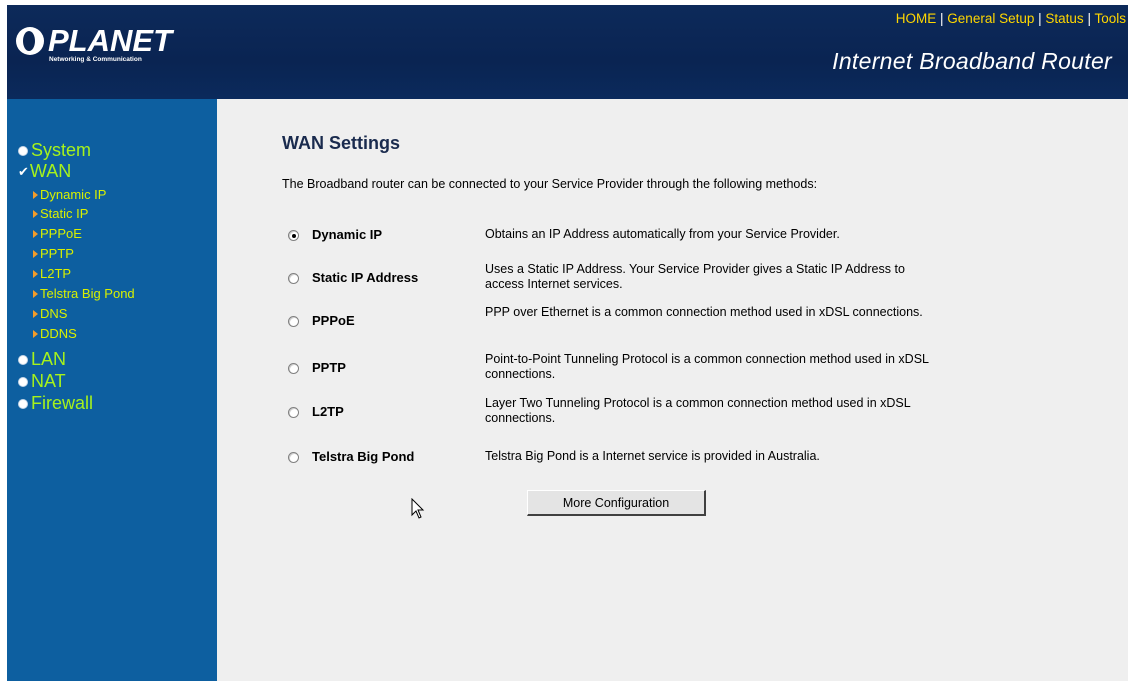 Image resolution: width=1128 pixels, height=681 pixels. I want to click on sidebar-subitem-label: DNS, so click(54, 313).